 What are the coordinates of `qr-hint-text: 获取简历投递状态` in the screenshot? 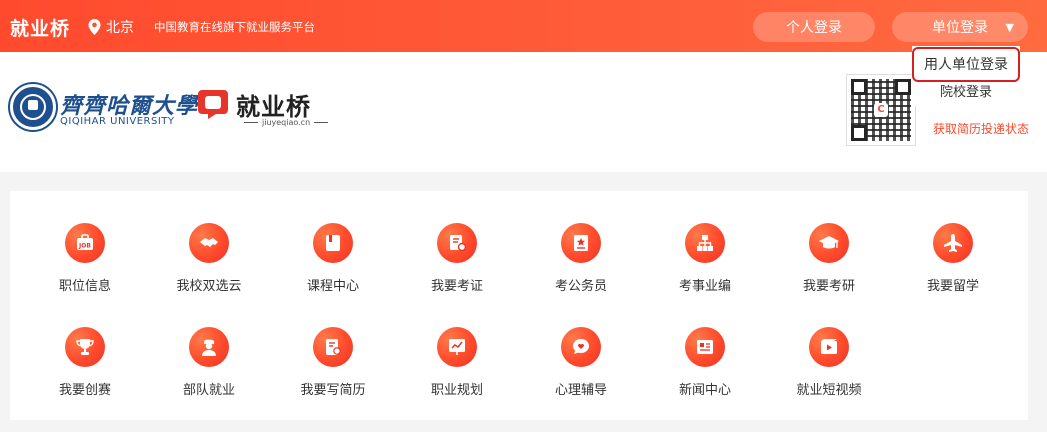 It's located at (981, 129).